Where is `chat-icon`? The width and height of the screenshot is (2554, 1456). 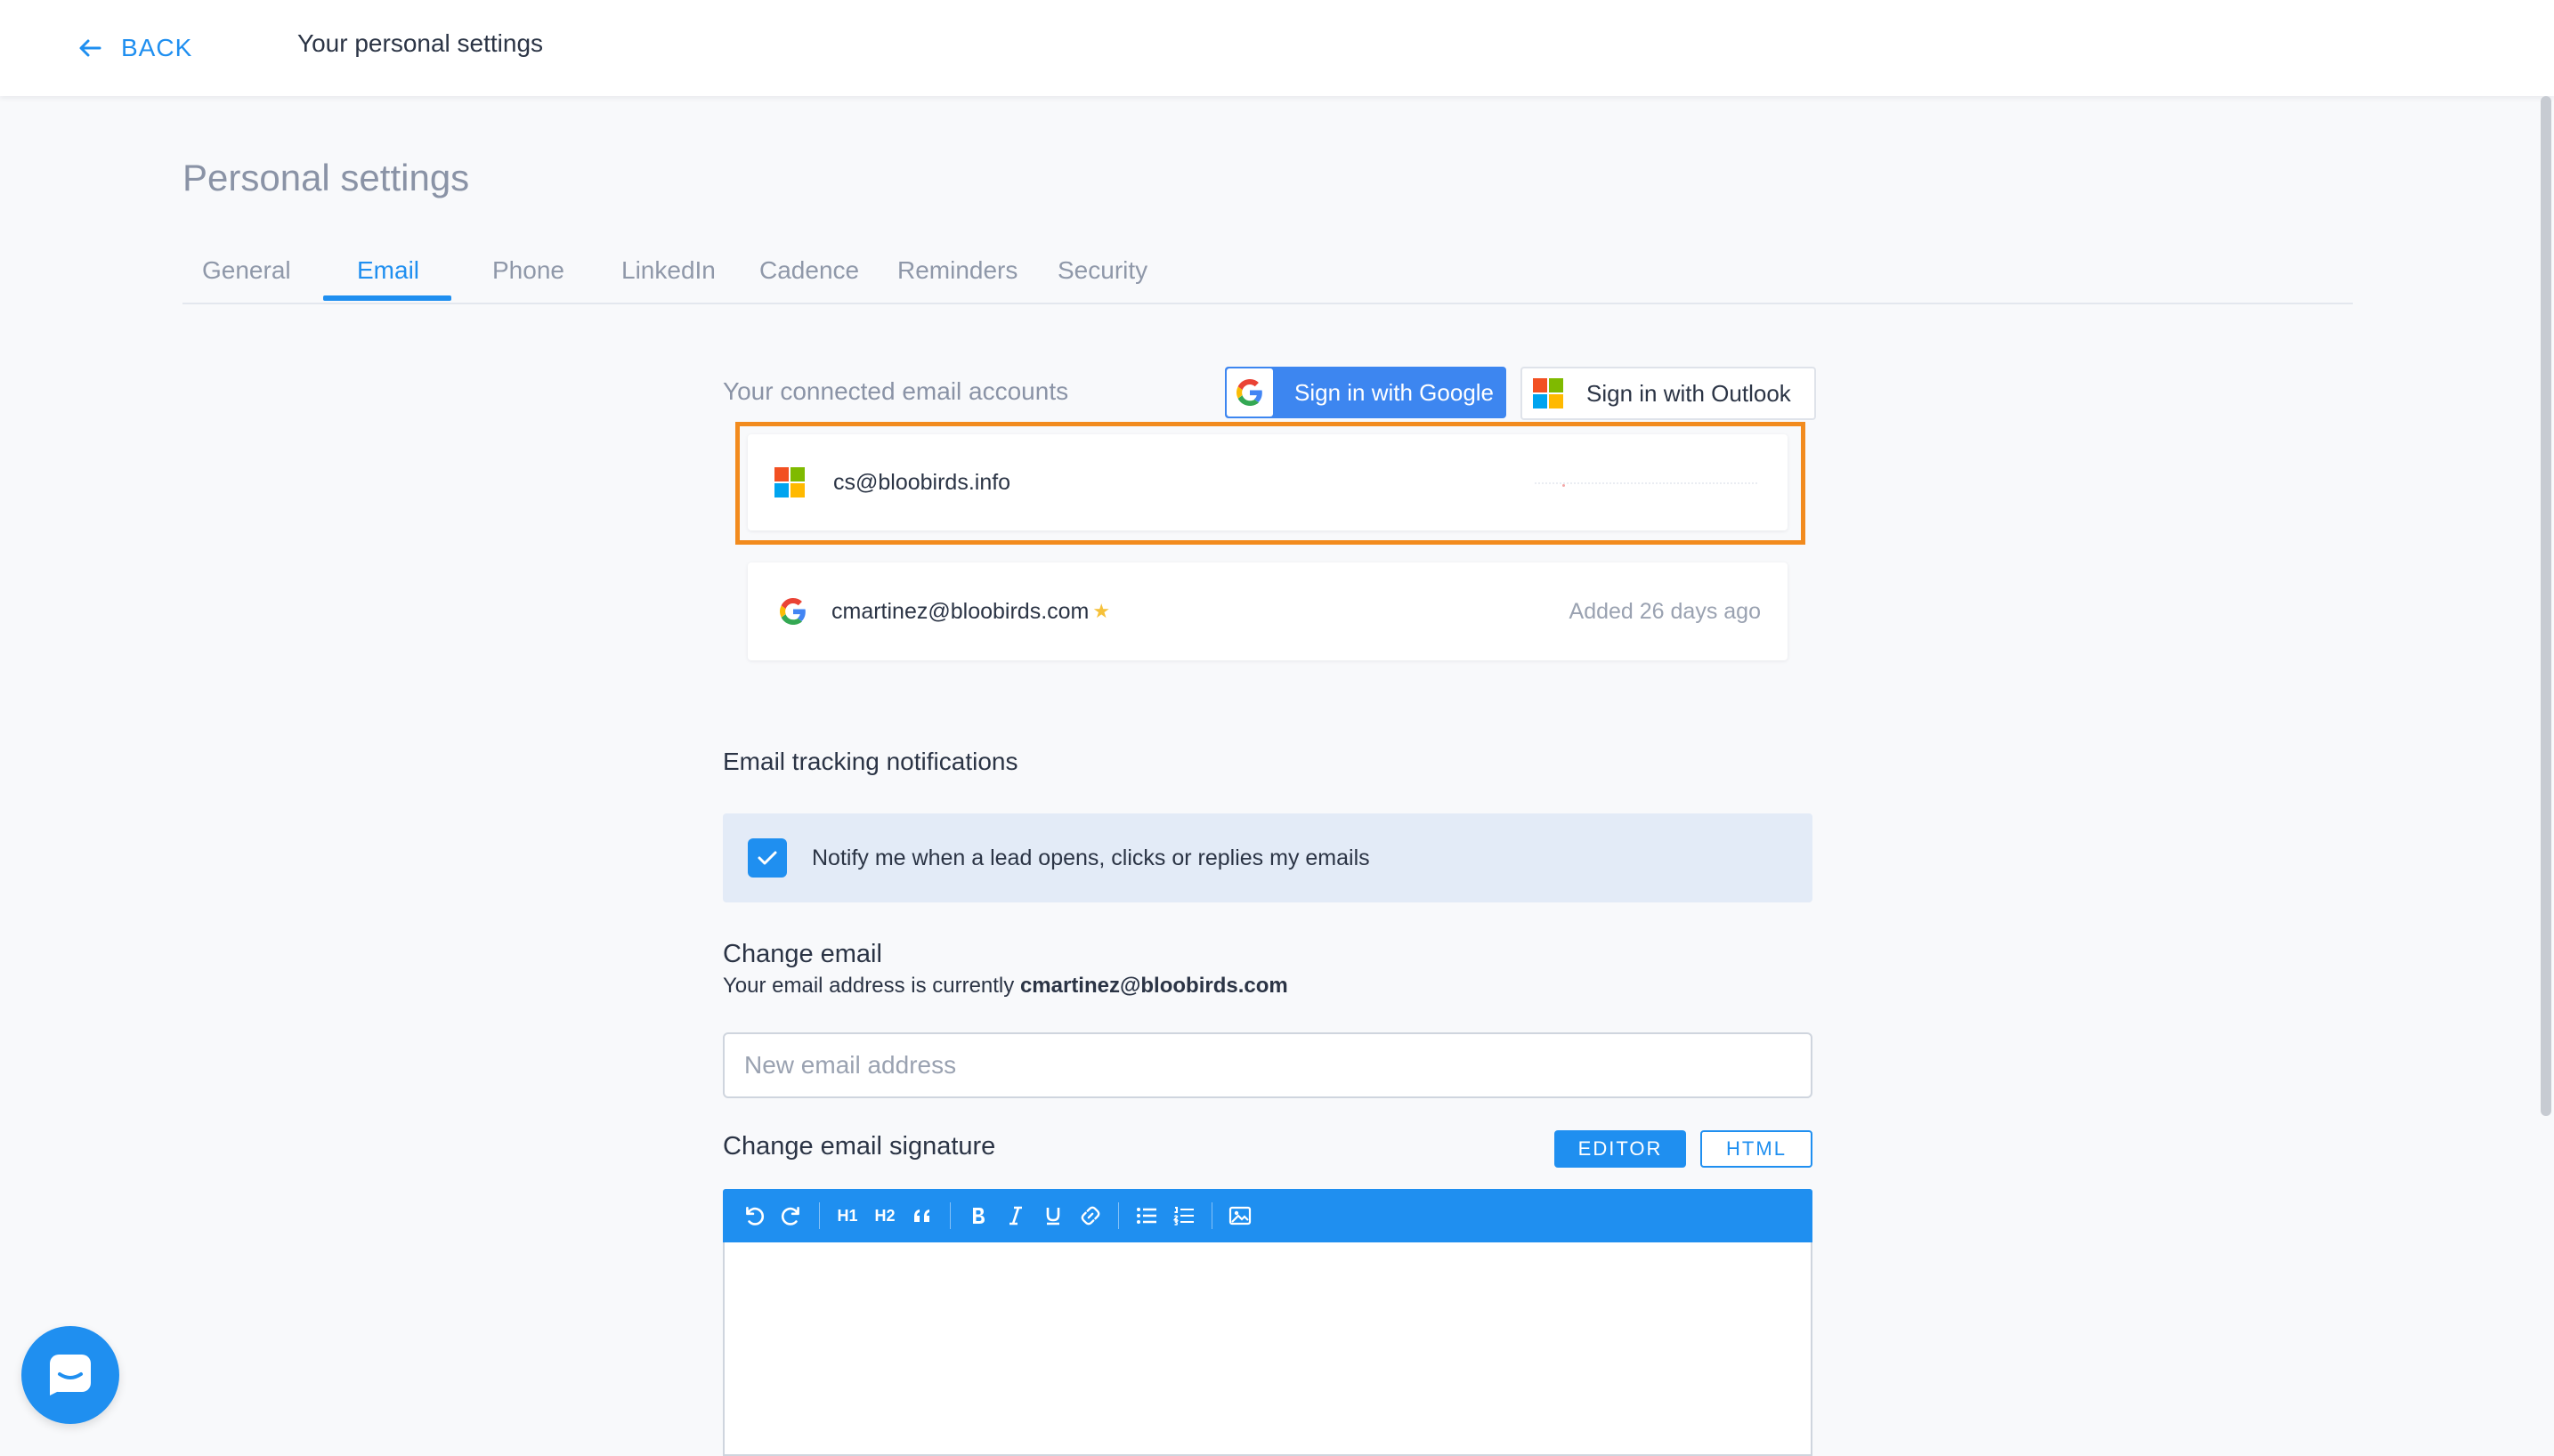
chat-icon is located at coordinates (70, 1375).